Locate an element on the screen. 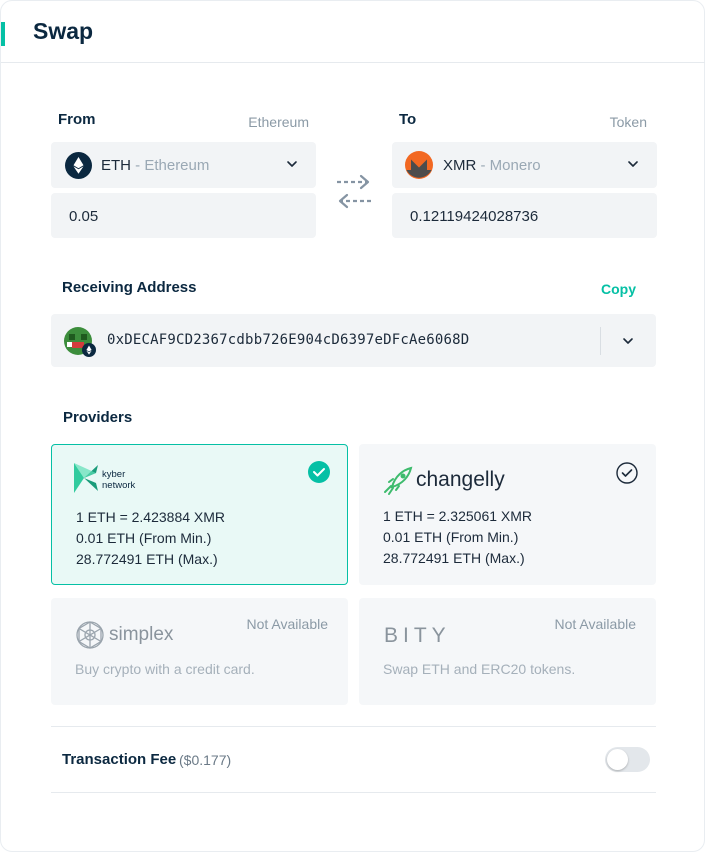 Image resolution: width=705 pixels, height=852 pixels. header: Swap is located at coordinates (353, 32).